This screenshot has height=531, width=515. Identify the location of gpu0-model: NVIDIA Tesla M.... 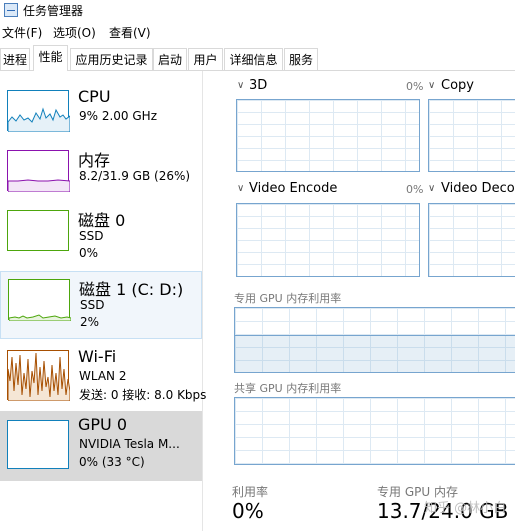
(129, 444).